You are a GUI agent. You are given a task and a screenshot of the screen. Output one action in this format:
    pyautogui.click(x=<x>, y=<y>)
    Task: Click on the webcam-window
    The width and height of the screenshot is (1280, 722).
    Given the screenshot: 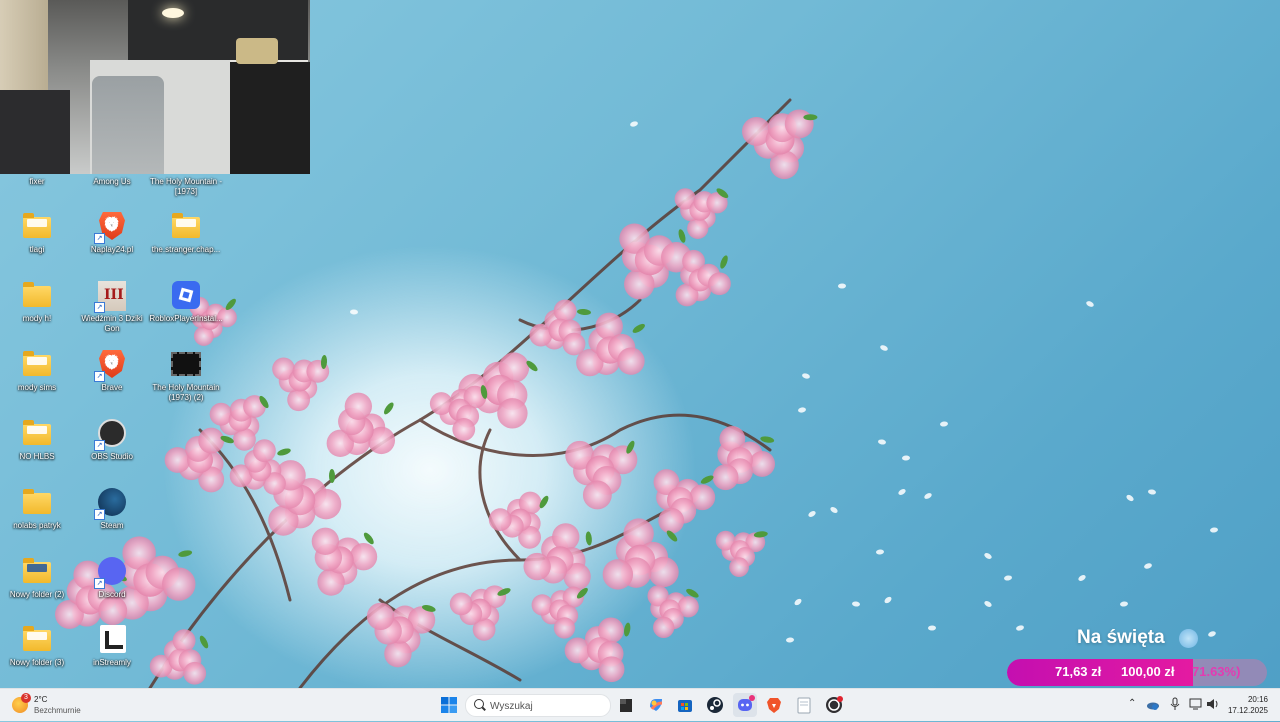 What is the action you would take?
    pyautogui.click(x=218, y=32)
    